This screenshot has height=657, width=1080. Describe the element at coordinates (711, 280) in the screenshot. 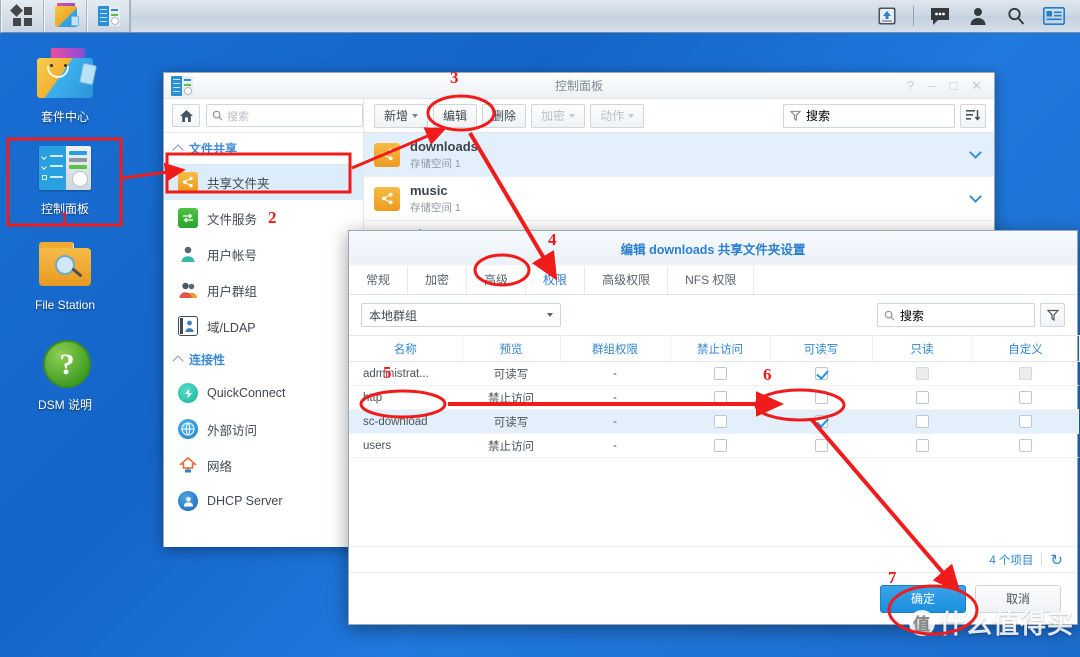

I see `tab-nfs-permissions: NFS 权限` at that location.